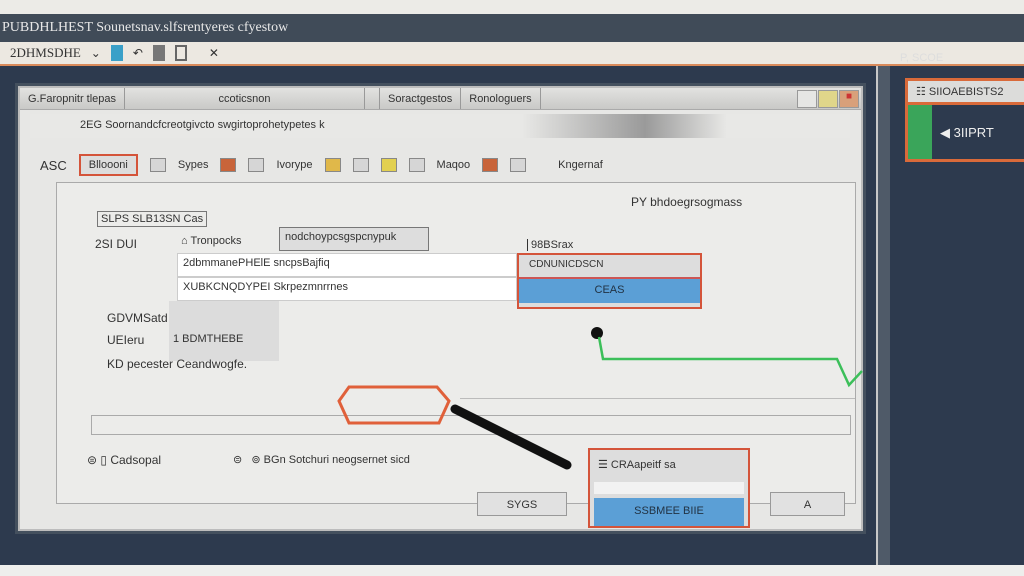  Describe the element at coordinates (669, 512) in the screenshot. I see `primary-button: SSBMEE BIIE` at that location.